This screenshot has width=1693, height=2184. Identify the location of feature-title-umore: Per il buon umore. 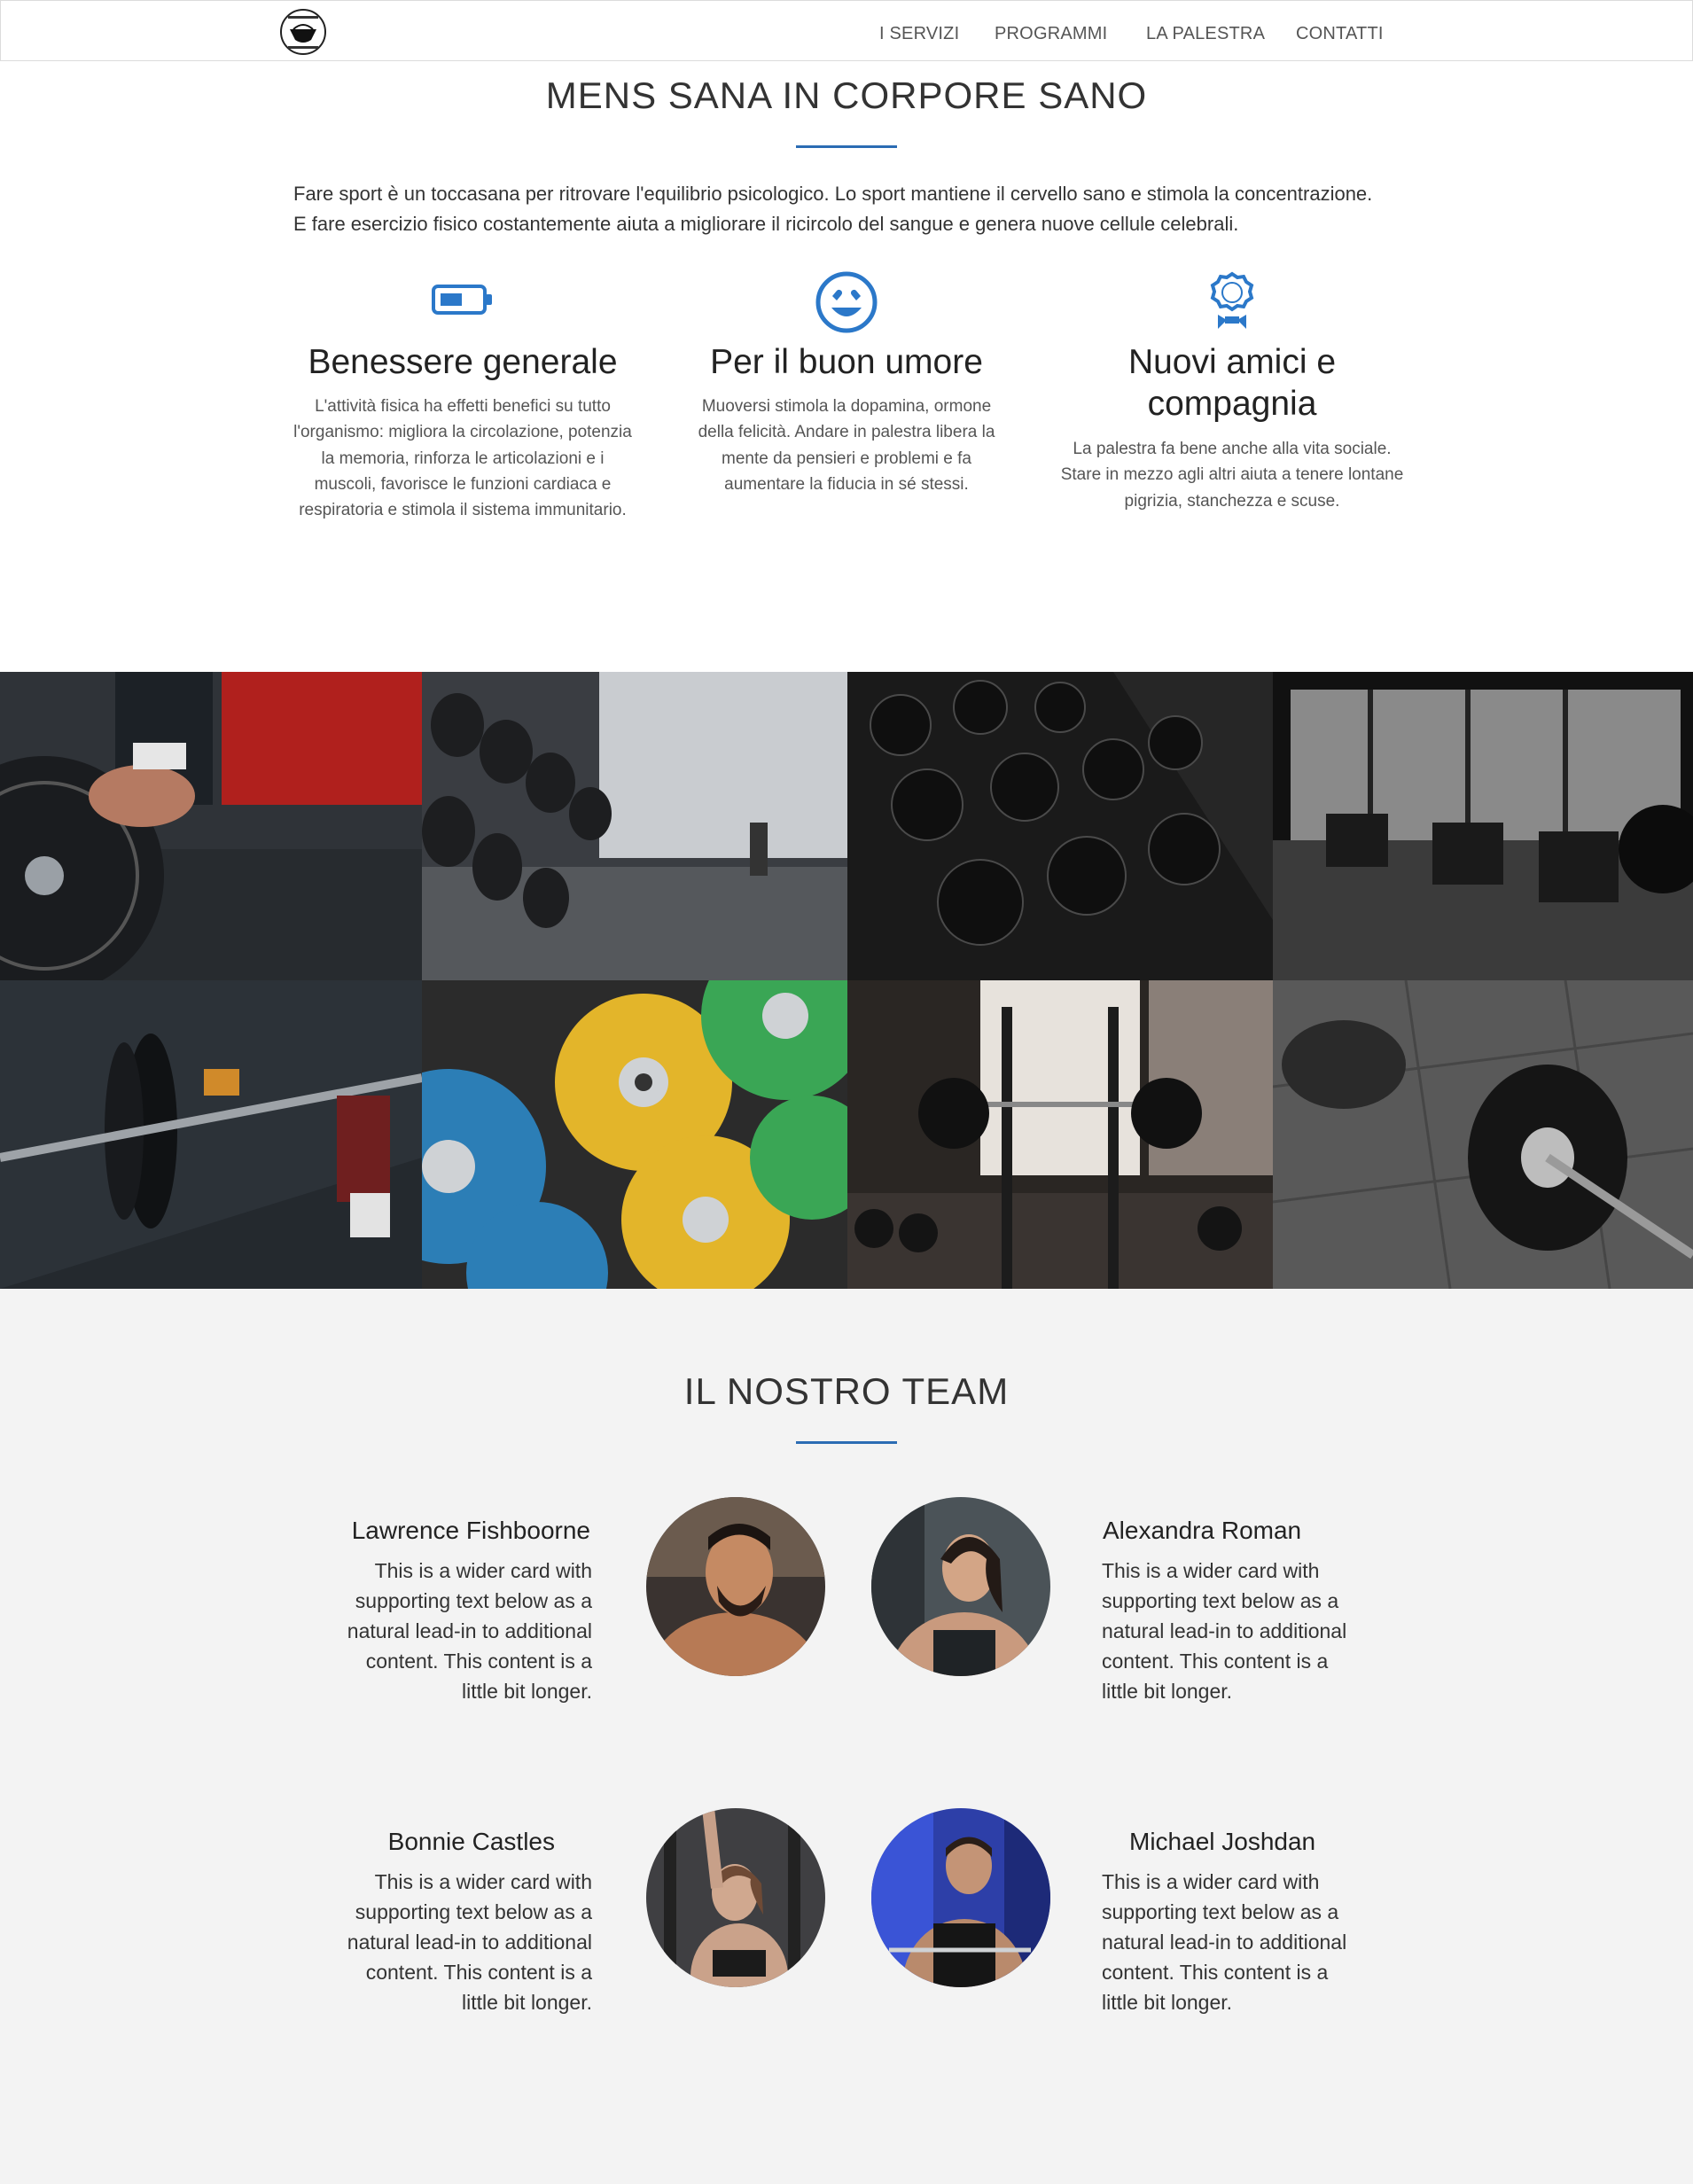
(846, 362).